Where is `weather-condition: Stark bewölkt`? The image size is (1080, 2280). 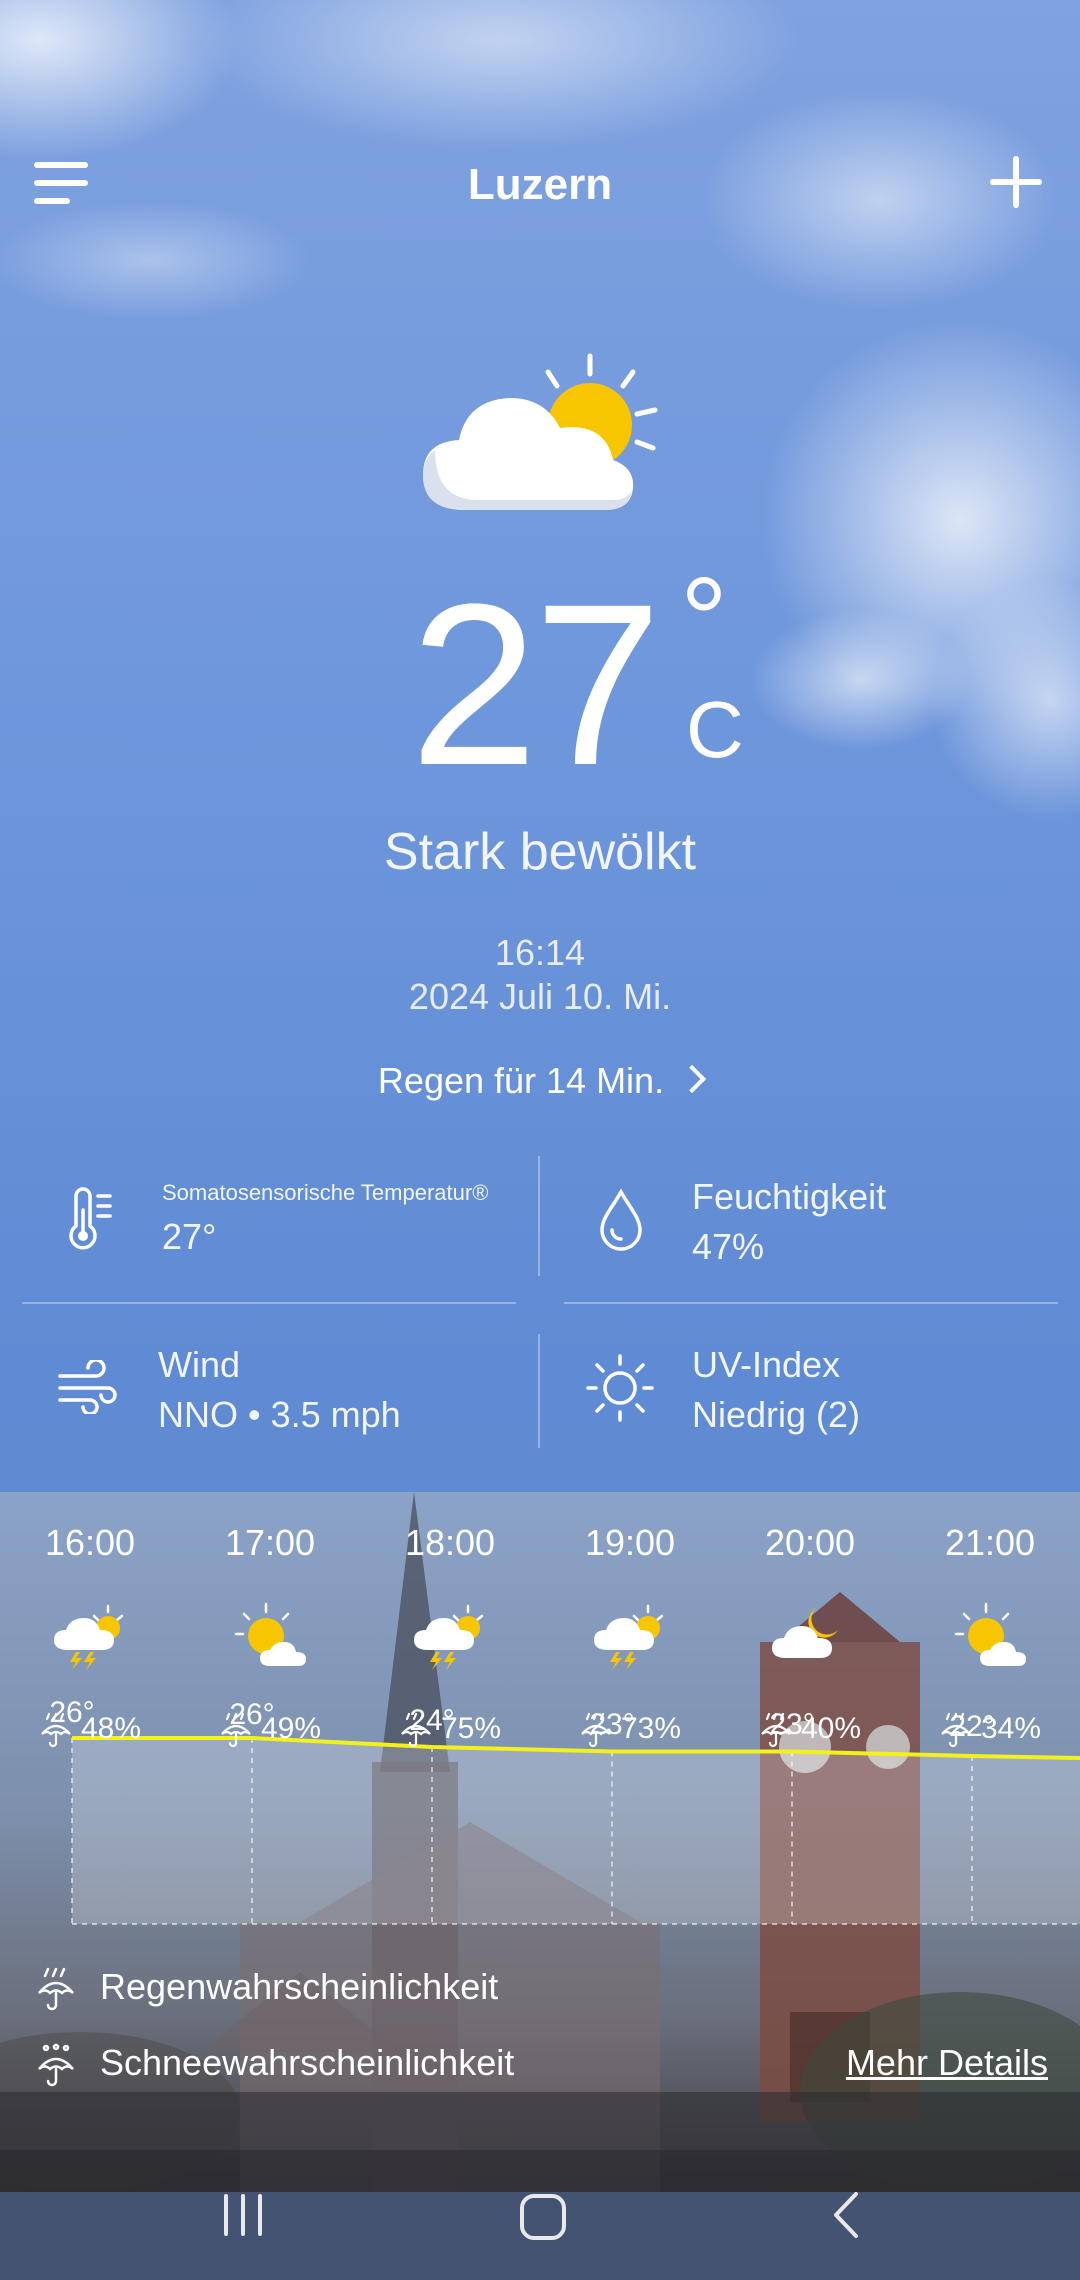
weather-condition: Stark bewölkt is located at coordinates (540, 852).